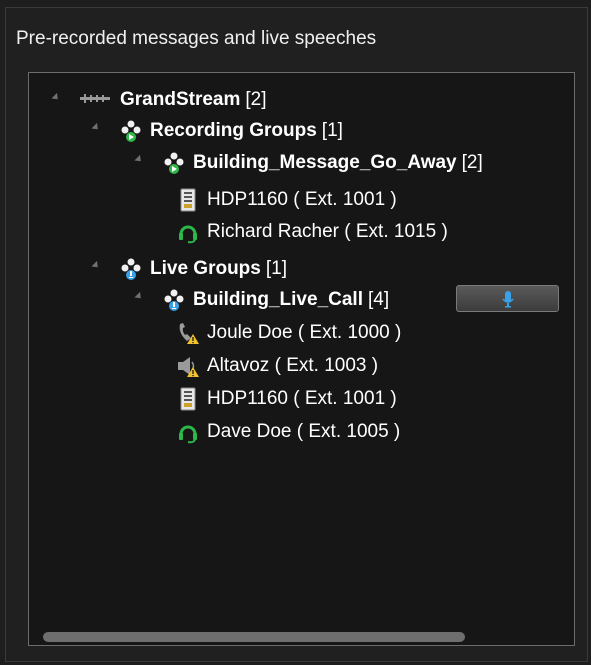  What do you see at coordinates (188, 366) in the screenshot?
I see `speaker-warning-icon` at bounding box center [188, 366].